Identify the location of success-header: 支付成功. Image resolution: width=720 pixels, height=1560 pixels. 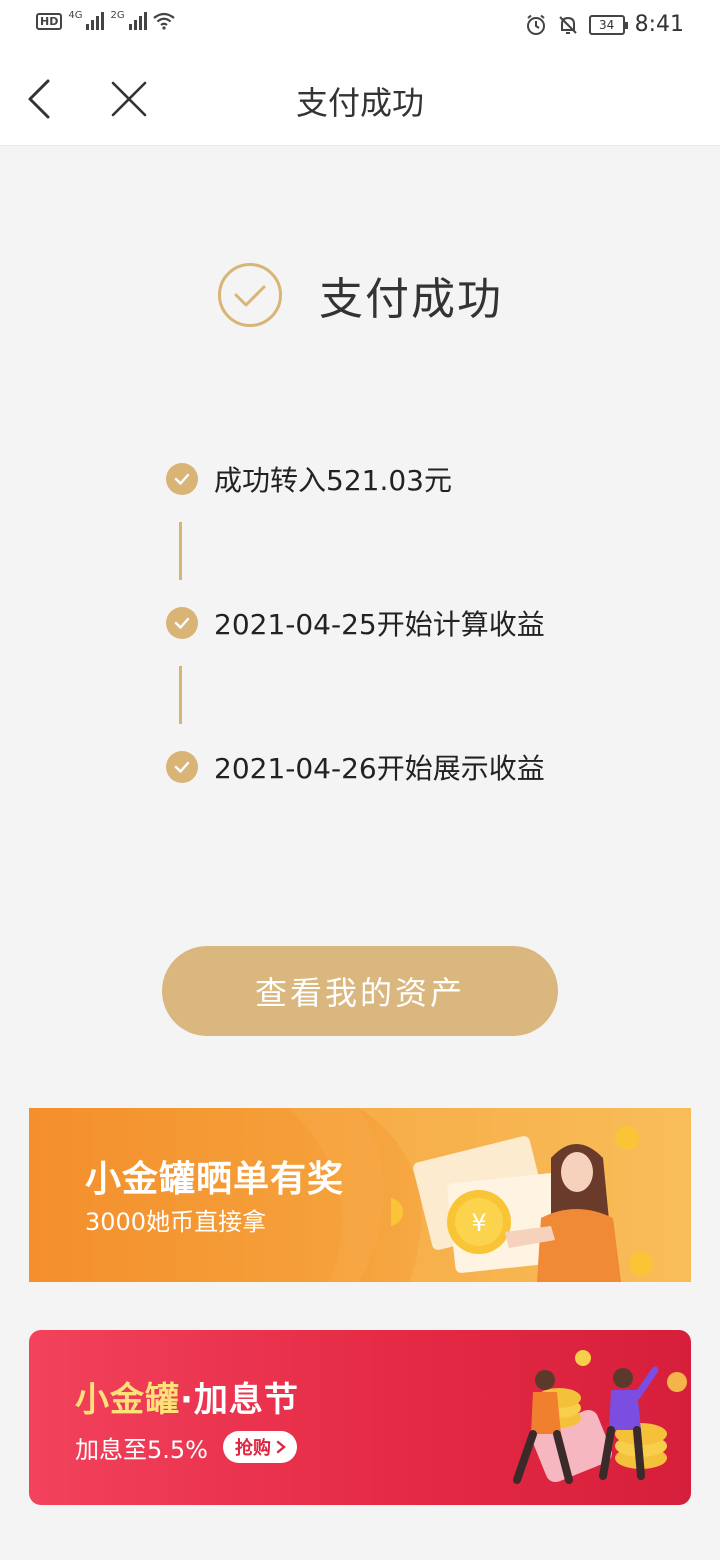
(360, 295).